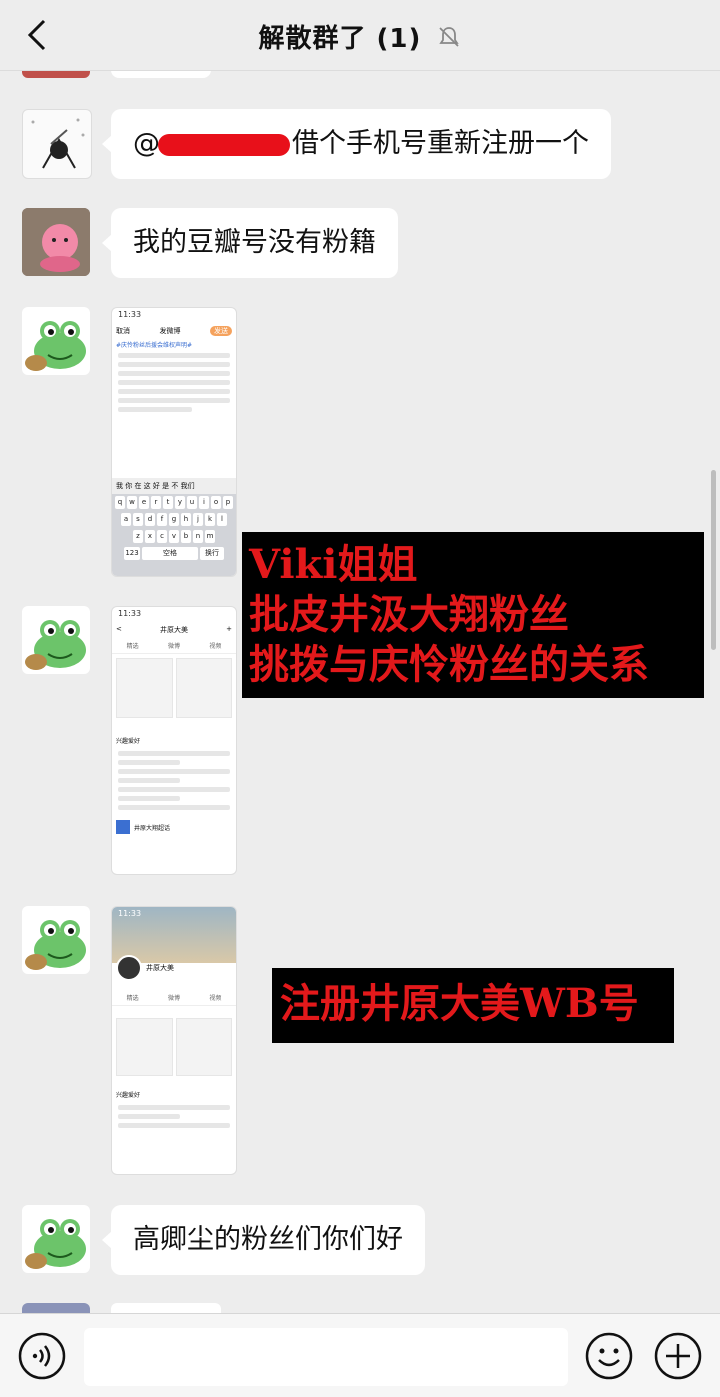 This screenshot has width=720, height=1397. I want to click on annotation-line: 挑拨与庆怜粉丝的关系, so click(449, 664).